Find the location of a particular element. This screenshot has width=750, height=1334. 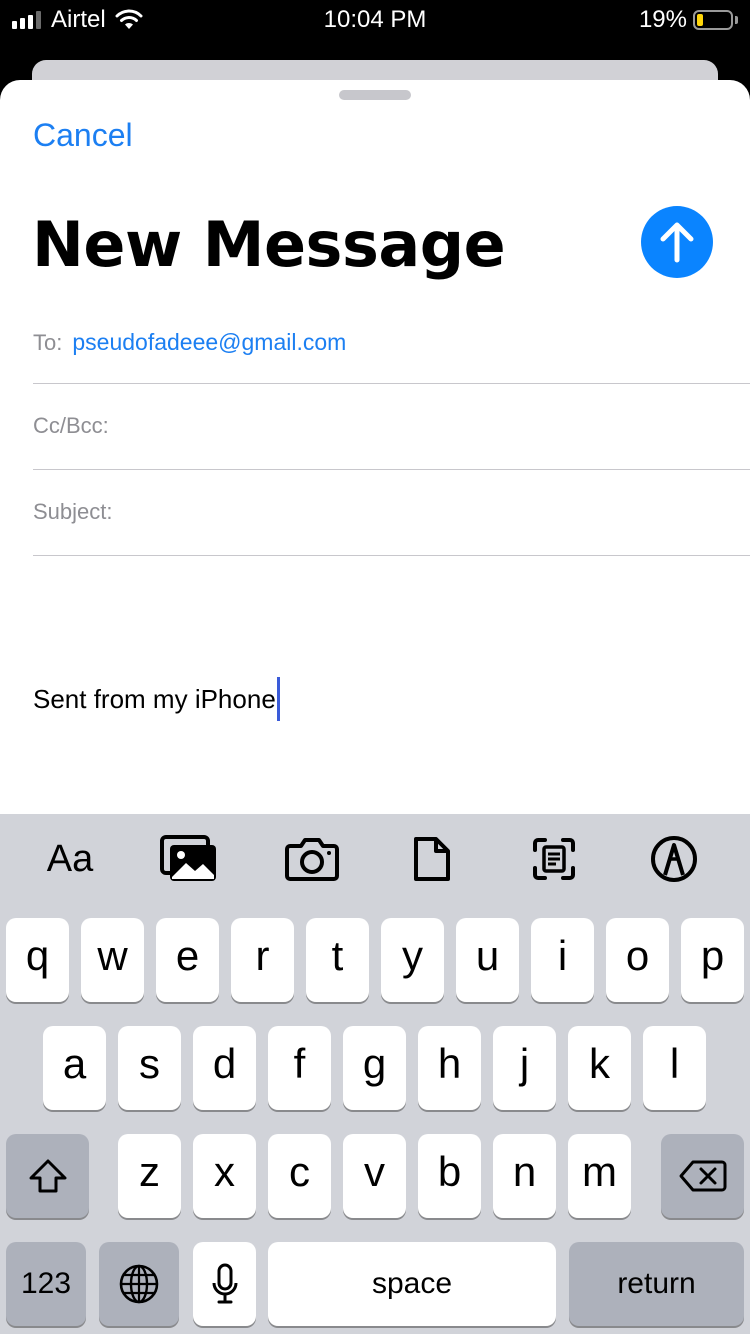

key-h: h is located at coordinates (449, 1068).